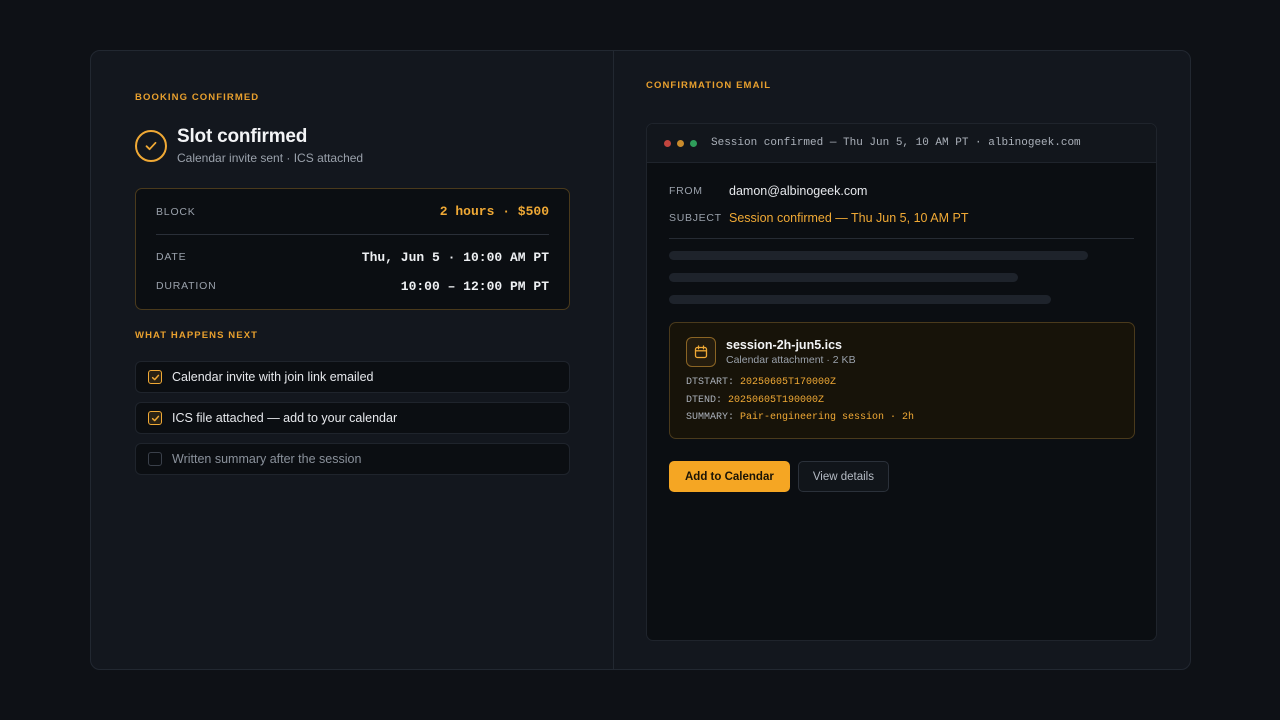 This screenshot has width=1280, height=720. What do you see at coordinates (701, 352) in the screenshot?
I see `calendar-icon` at bounding box center [701, 352].